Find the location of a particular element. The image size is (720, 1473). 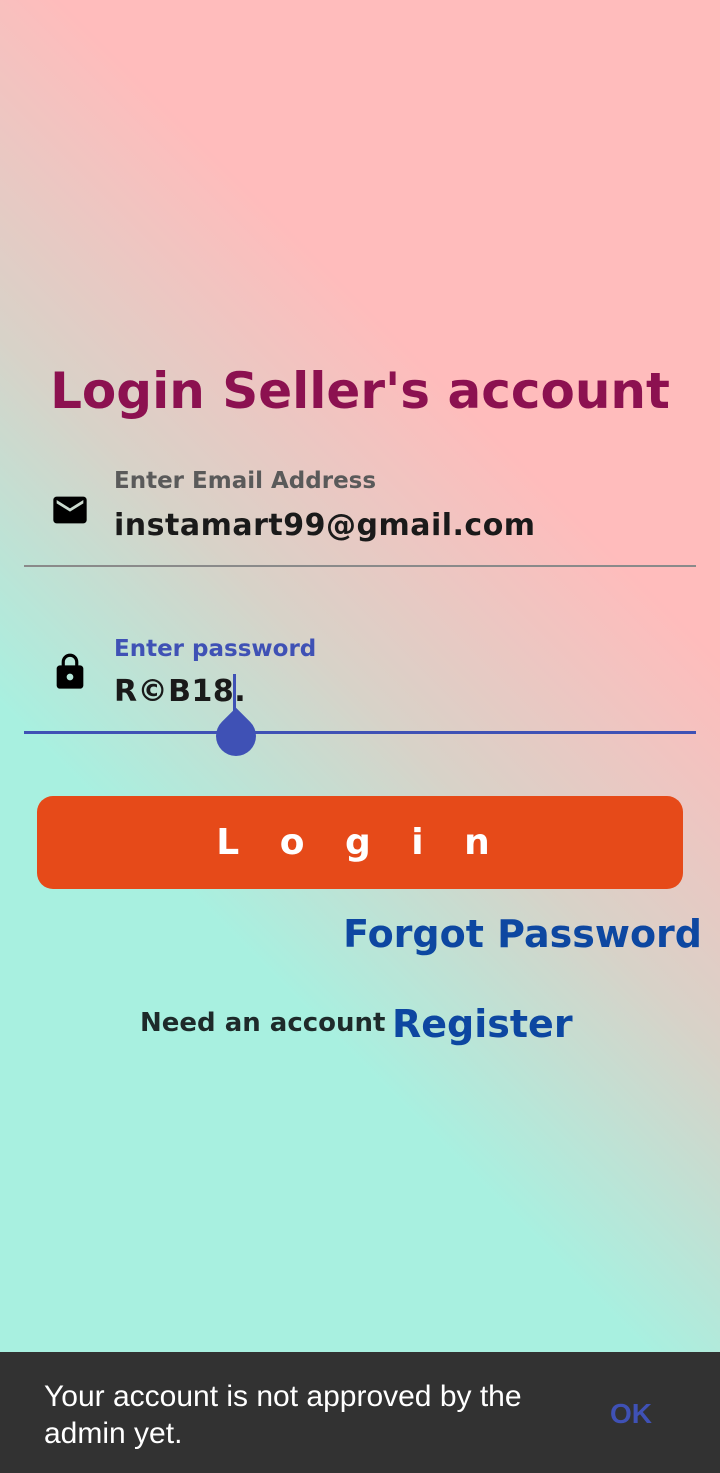

lock-icon is located at coordinates (70, 672).